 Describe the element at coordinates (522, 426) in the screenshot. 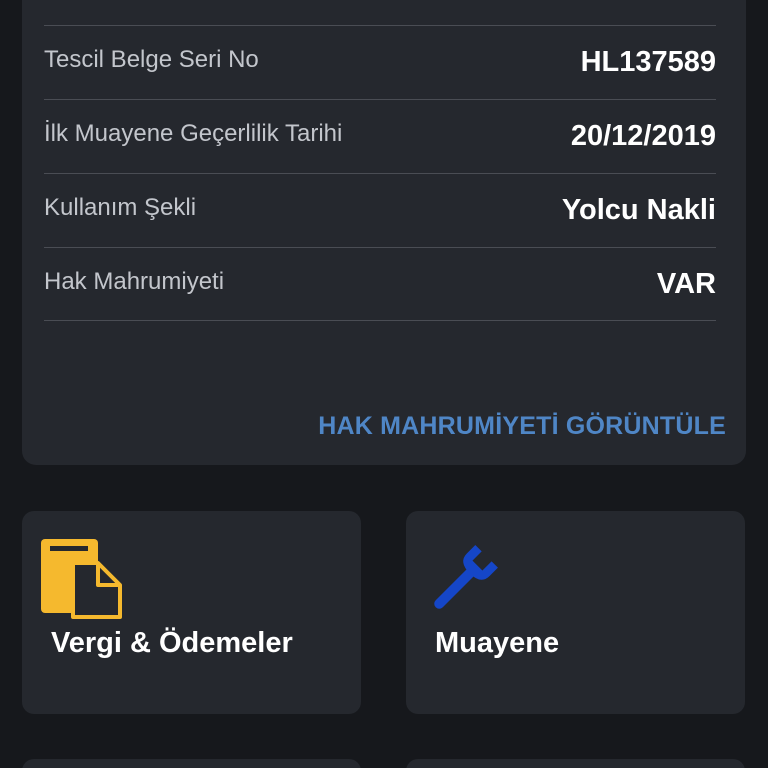

I see `view-deprivation-button: HAK MAHRUMİYETİ GÖRÜNTÜLE` at that location.